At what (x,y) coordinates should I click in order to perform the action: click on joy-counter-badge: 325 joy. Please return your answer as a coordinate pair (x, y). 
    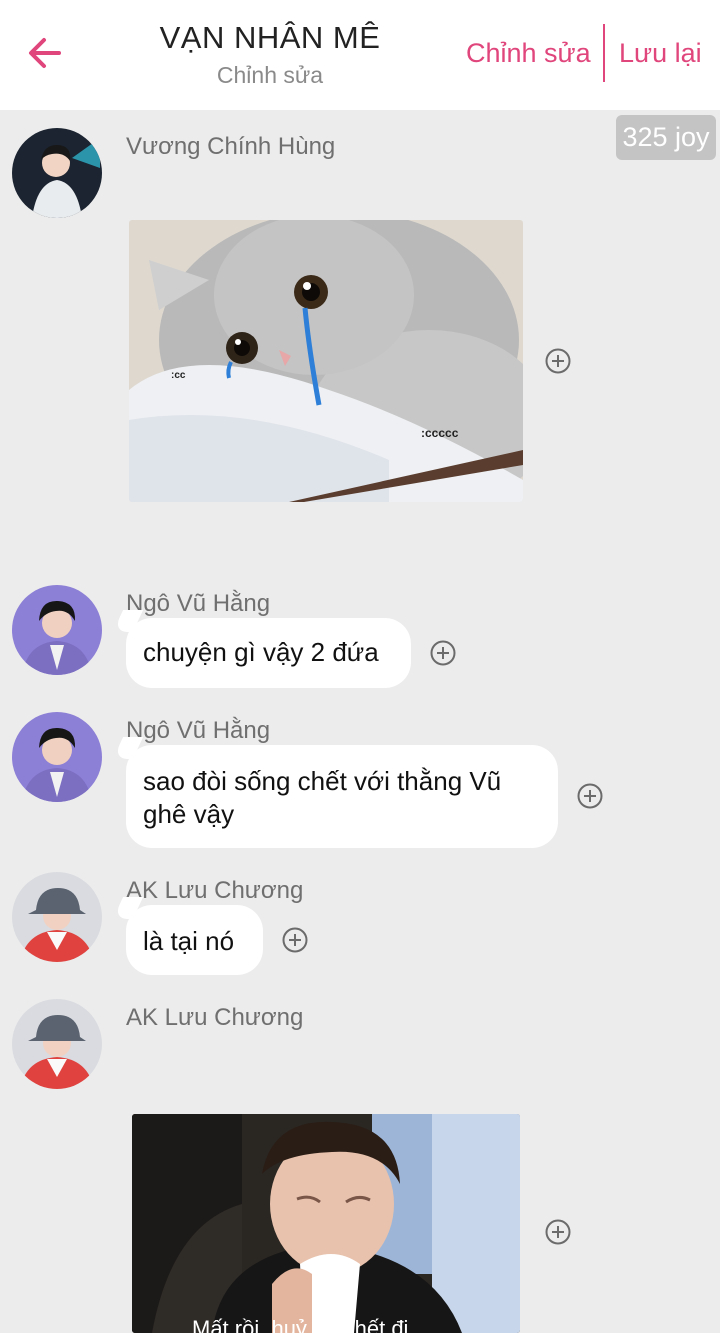
    Looking at the image, I should click on (666, 137).